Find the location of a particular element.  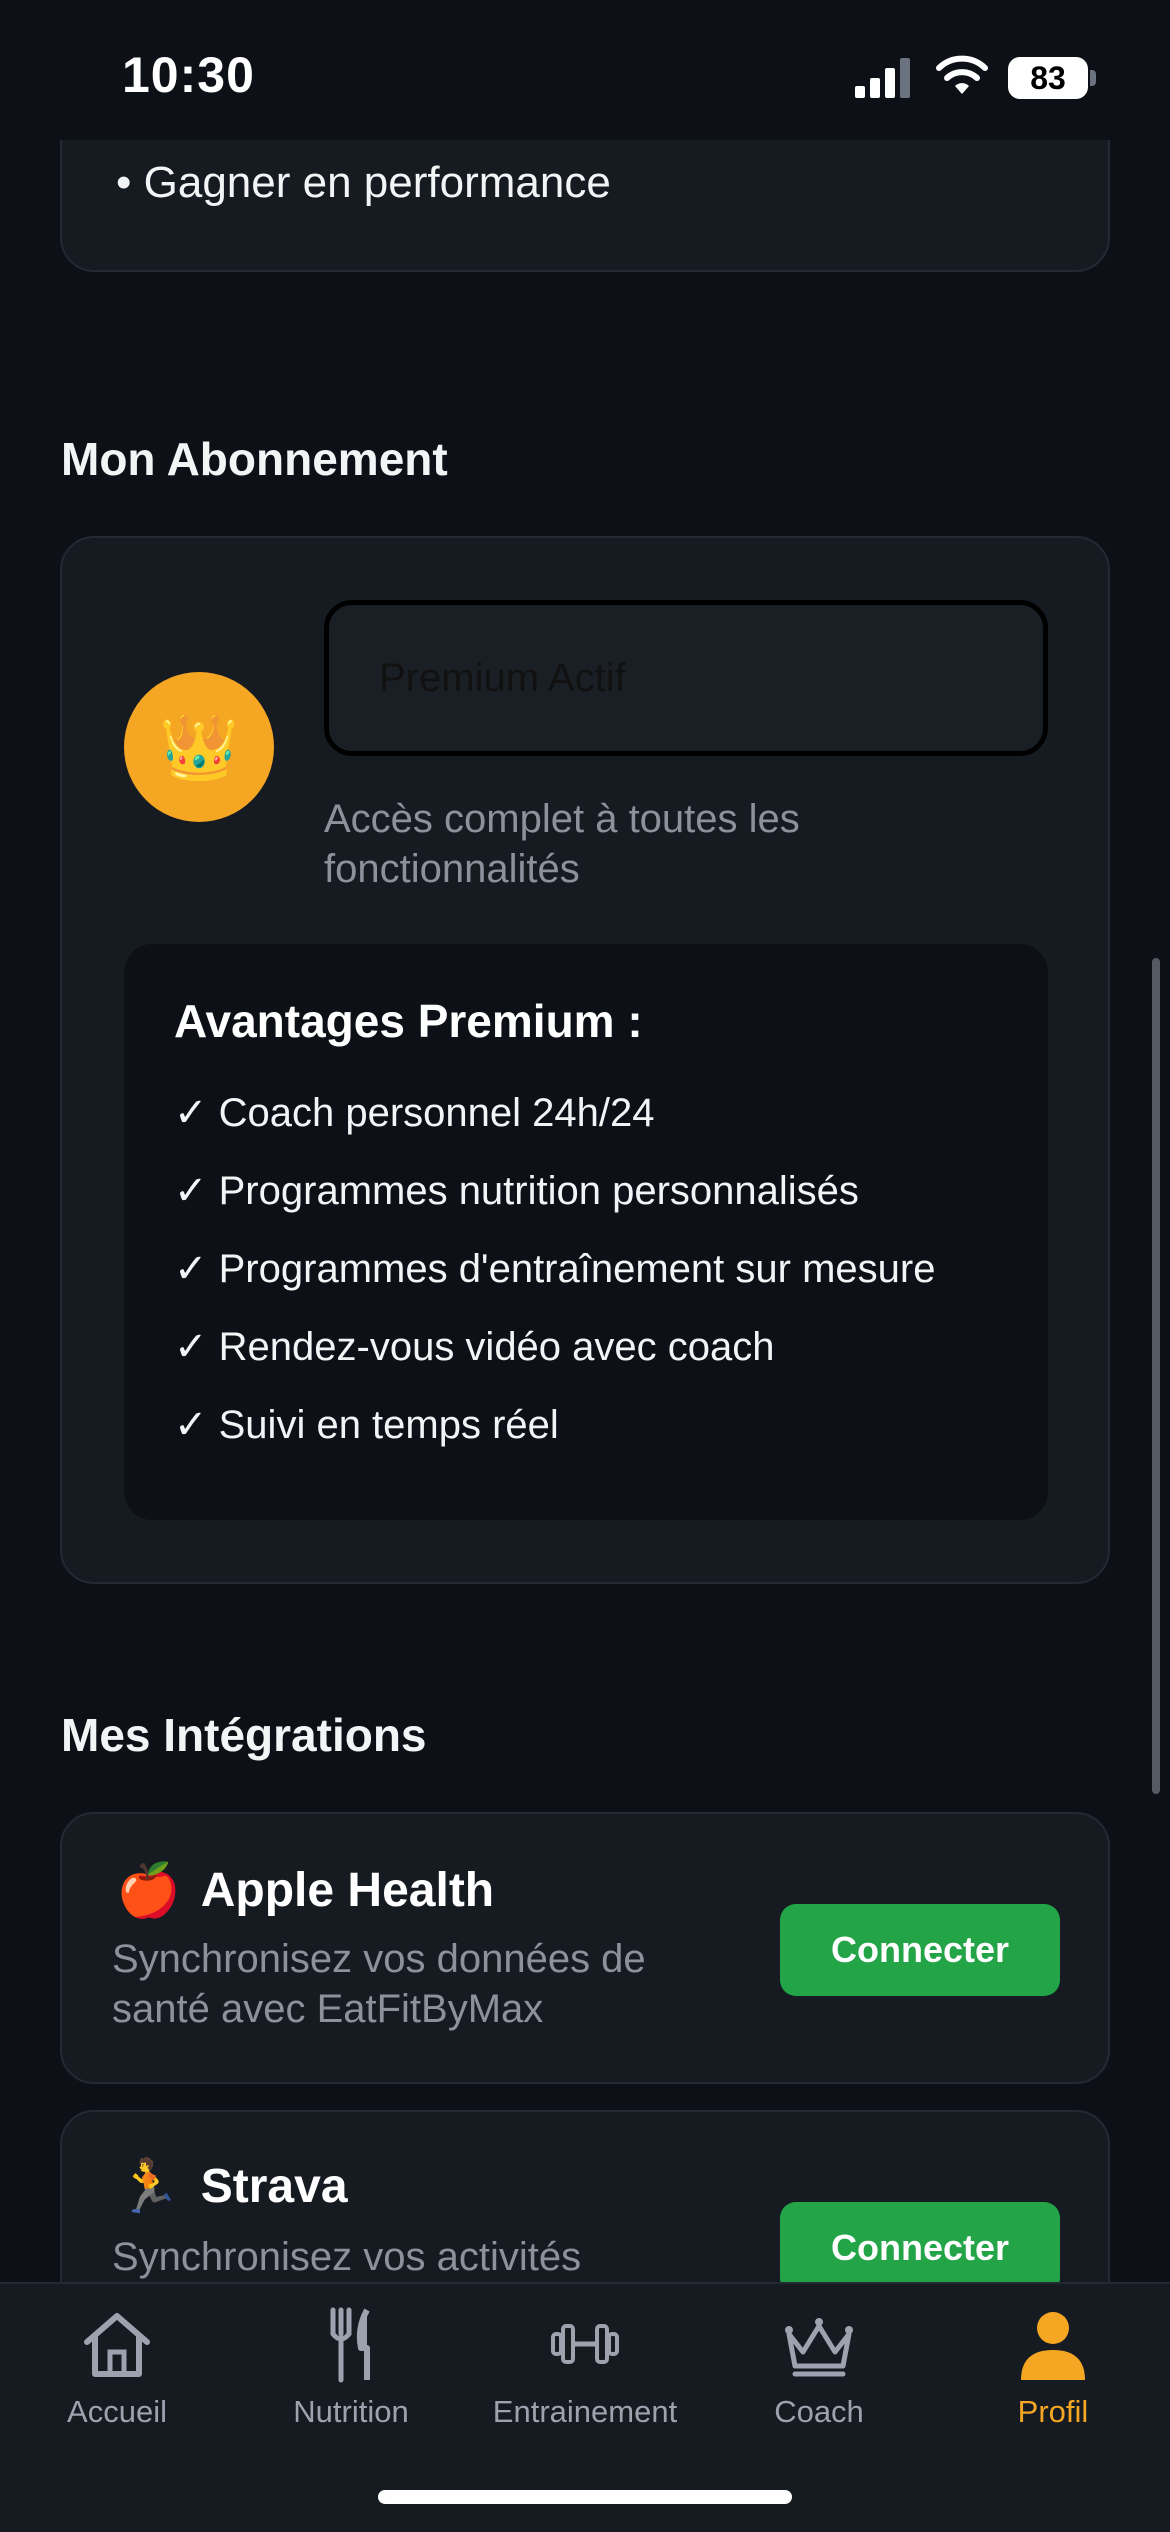

home-icon is located at coordinates (117, 2345).